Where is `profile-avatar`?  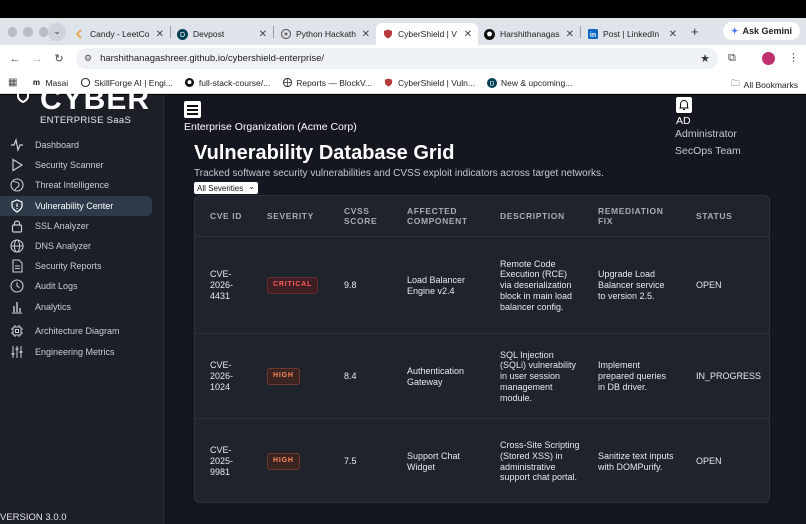 profile-avatar is located at coordinates (768, 58).